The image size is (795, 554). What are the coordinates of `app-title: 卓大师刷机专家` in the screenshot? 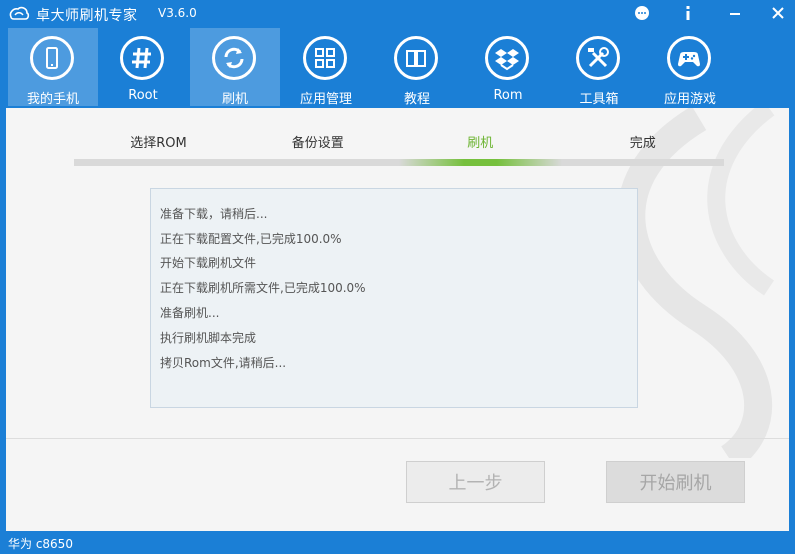 It's located at (87, 16).